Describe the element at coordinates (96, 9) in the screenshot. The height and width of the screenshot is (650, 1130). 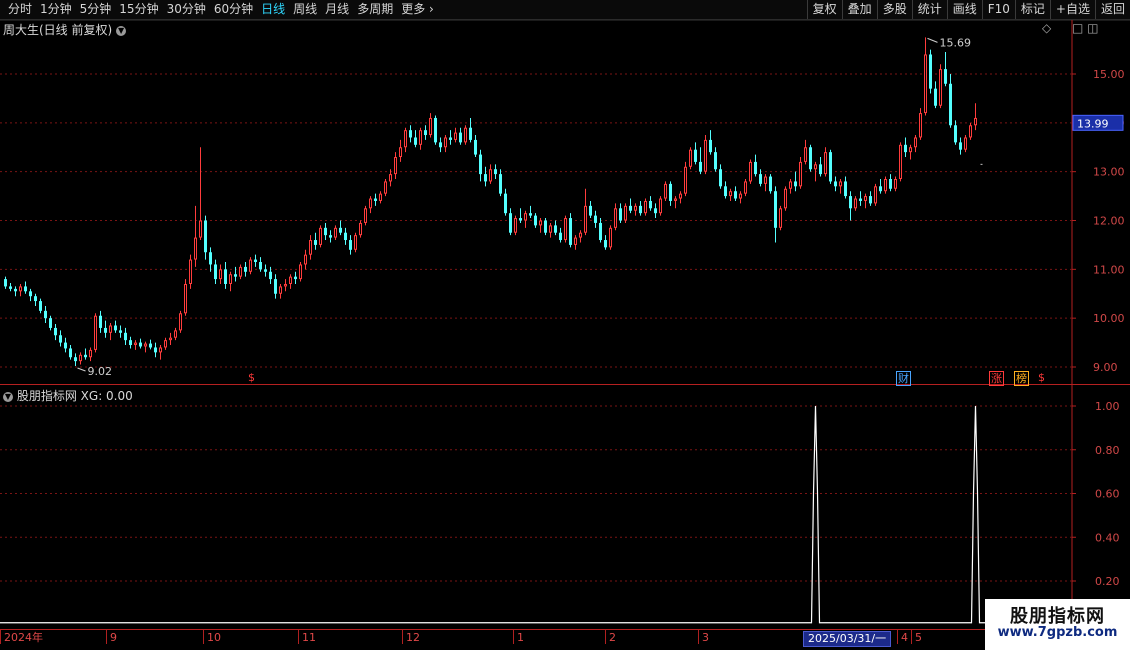
I see `tab-5min: 5分钟` at that location.